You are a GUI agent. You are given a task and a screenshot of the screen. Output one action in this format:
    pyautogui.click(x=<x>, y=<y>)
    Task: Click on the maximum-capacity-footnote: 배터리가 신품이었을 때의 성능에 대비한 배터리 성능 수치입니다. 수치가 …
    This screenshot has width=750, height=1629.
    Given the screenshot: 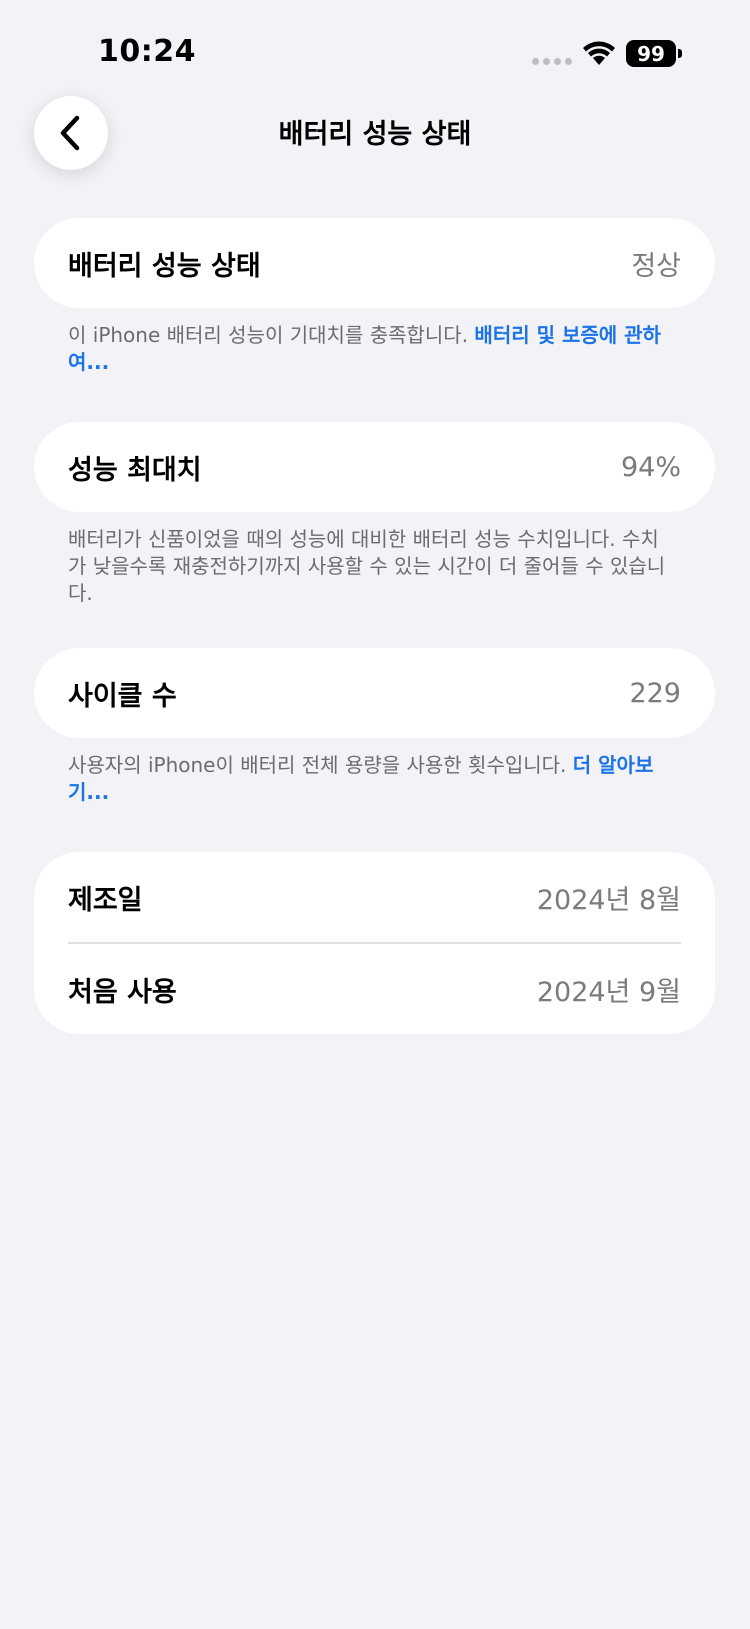 What is the action you would take?
    pyautogui.click(x=367, y=566)
    